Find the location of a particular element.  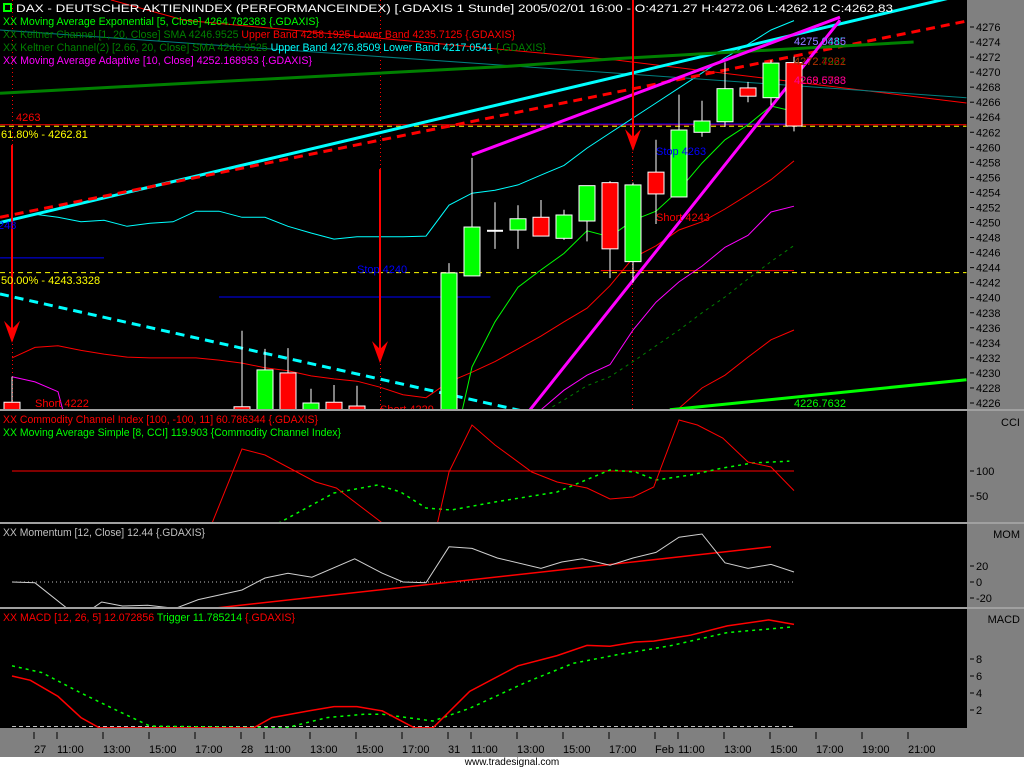

price-axis-label: 4254 is located at coordinates (988, 193).